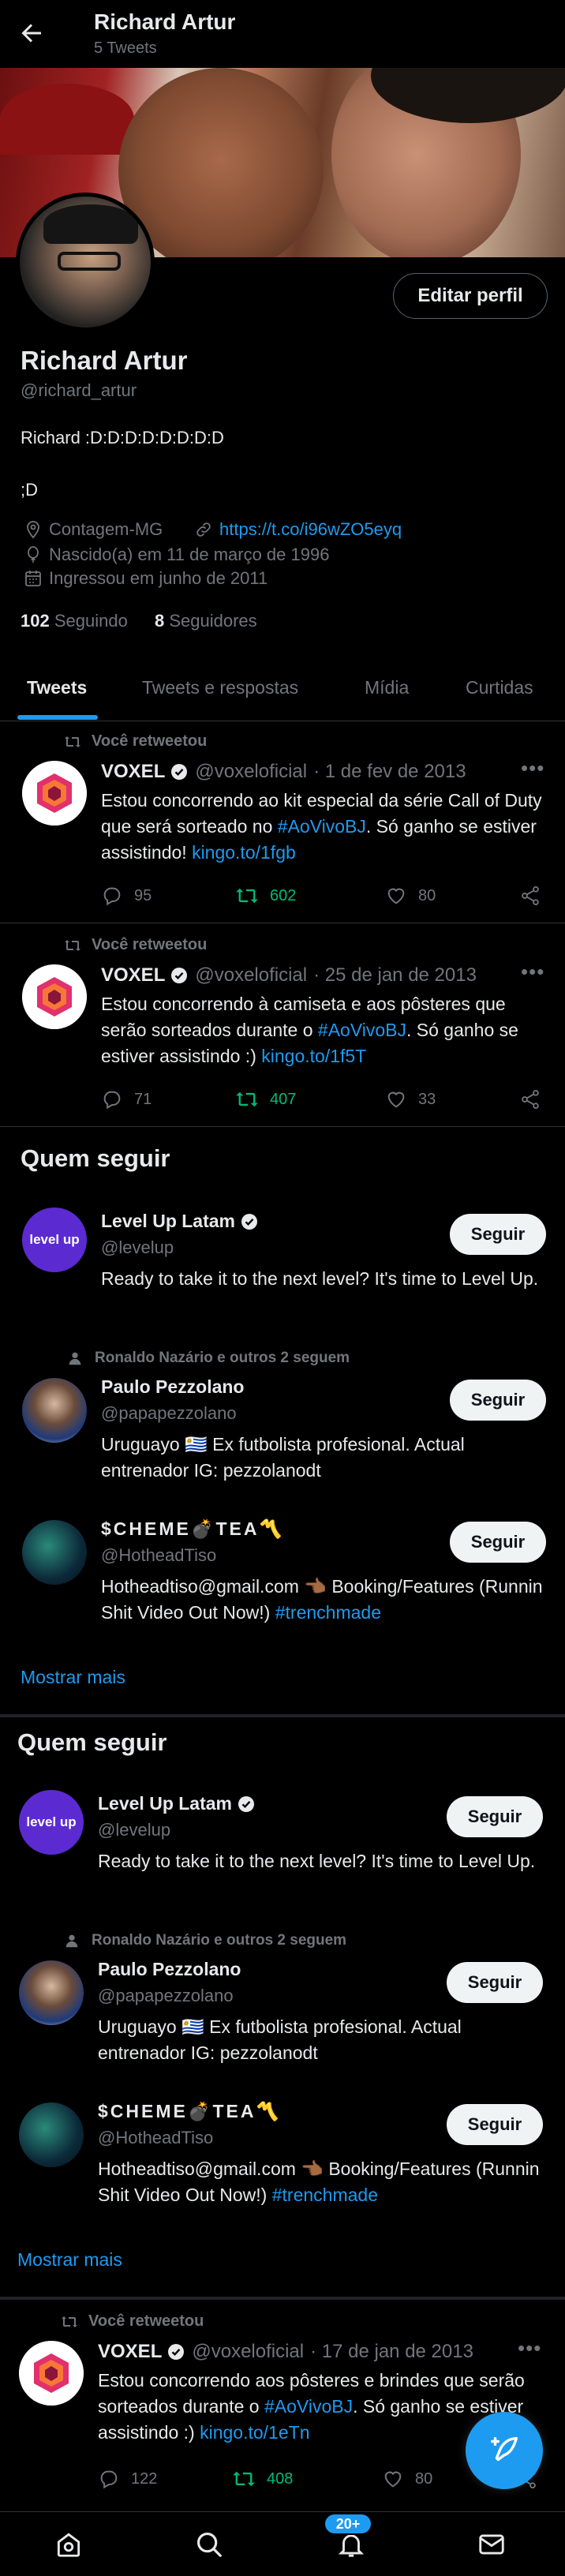  What do you see at coordinates (117, 1099) in the screenshot?
I see `reply-icon` at bounding box center [117, 1099].